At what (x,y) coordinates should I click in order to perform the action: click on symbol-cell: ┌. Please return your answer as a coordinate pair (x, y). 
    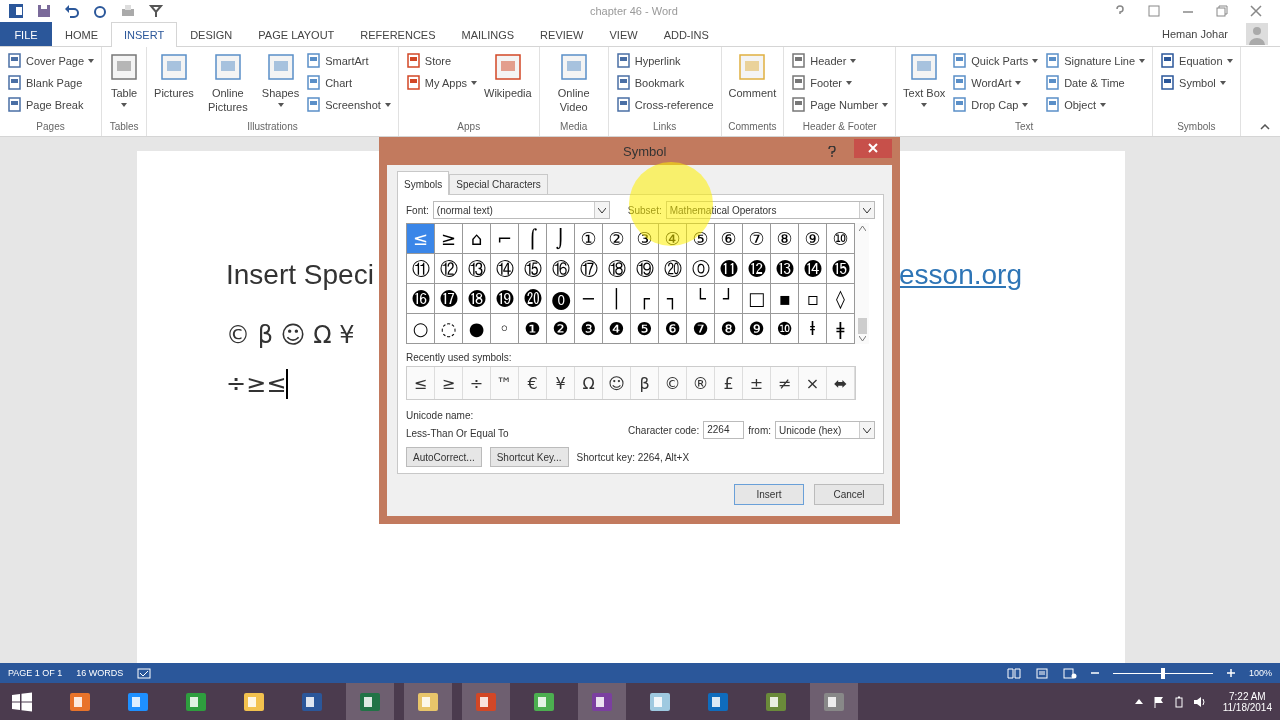
    Looking at the image, I should click on (645, 299).